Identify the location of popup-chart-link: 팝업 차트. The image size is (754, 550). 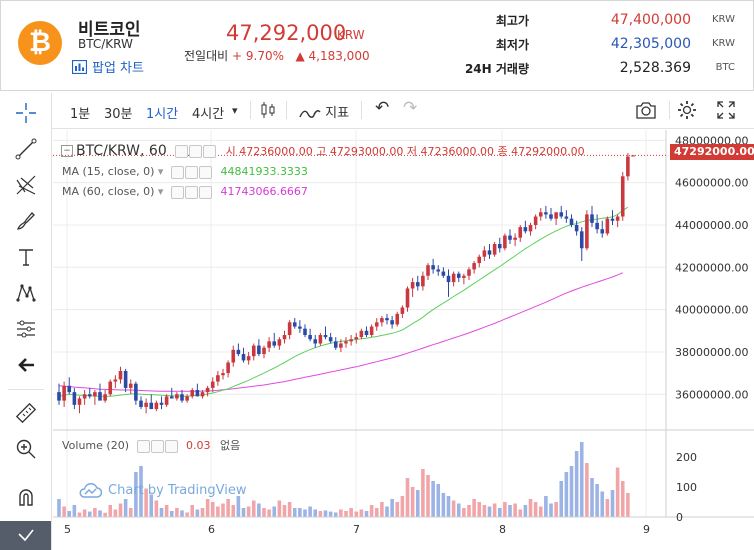
(108, 66).